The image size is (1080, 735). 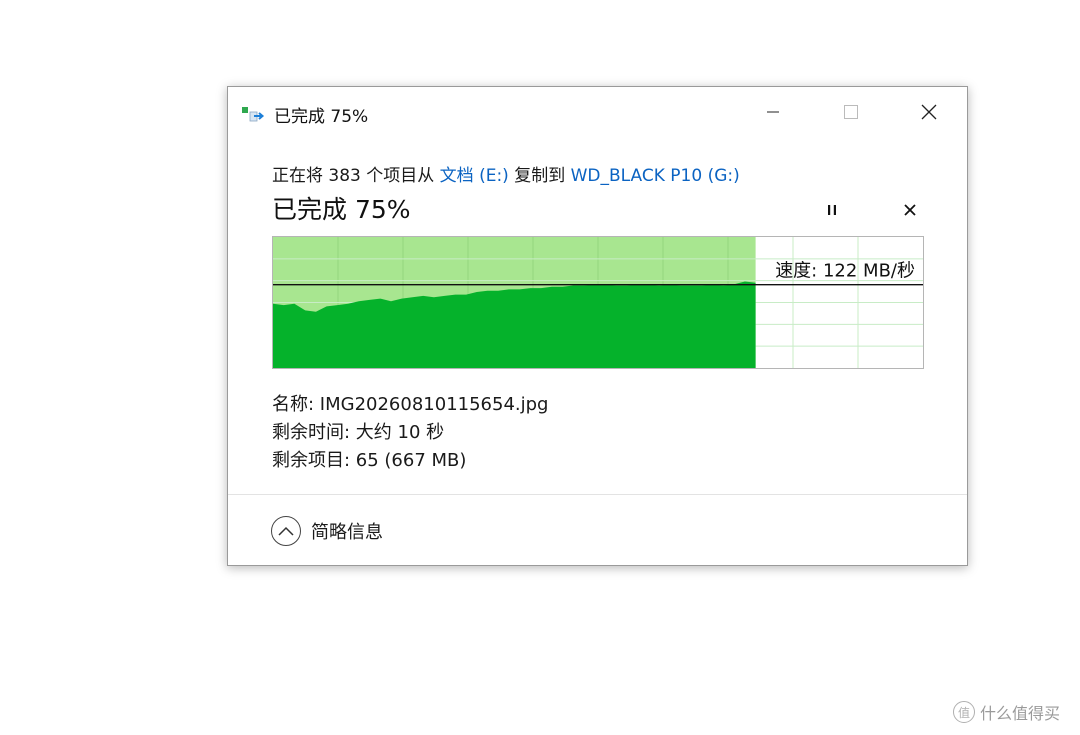 I want to click on progress-title: 已完成 75%, so click(x=341, y=209).